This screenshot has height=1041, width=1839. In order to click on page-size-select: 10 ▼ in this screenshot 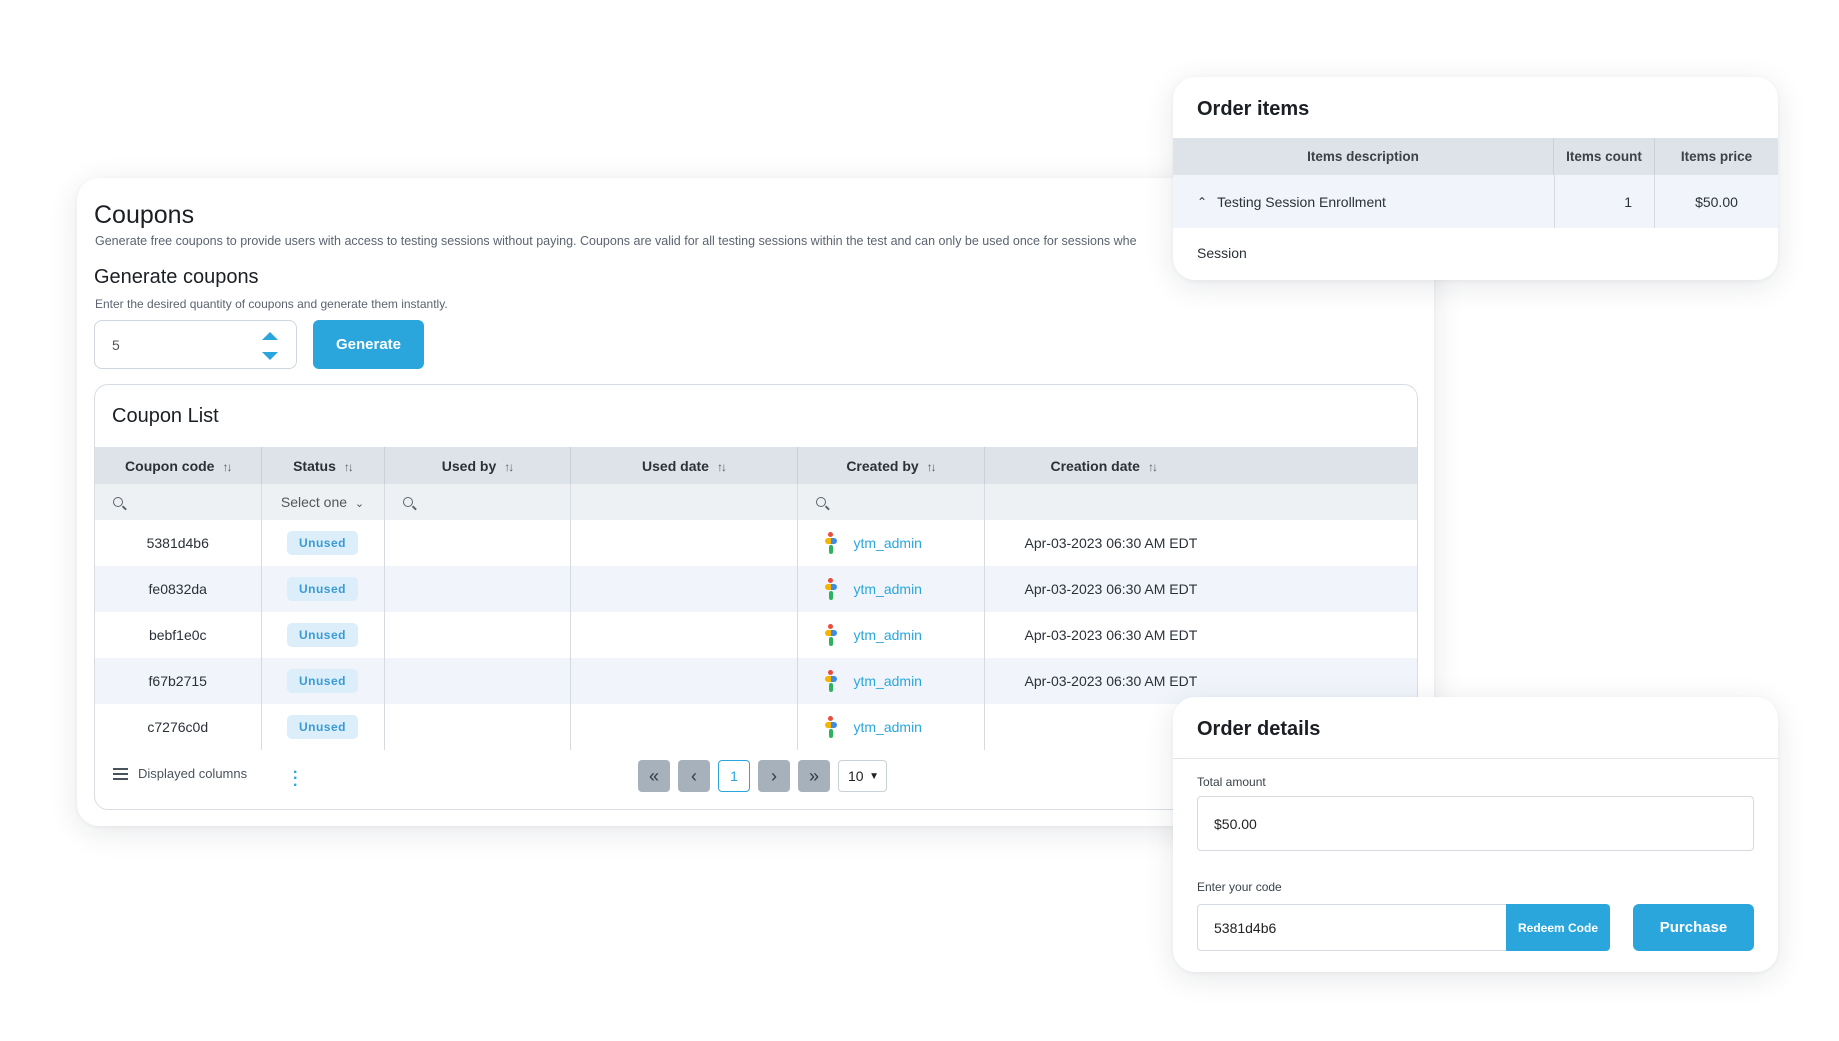, I will do `click(862, 776)`.